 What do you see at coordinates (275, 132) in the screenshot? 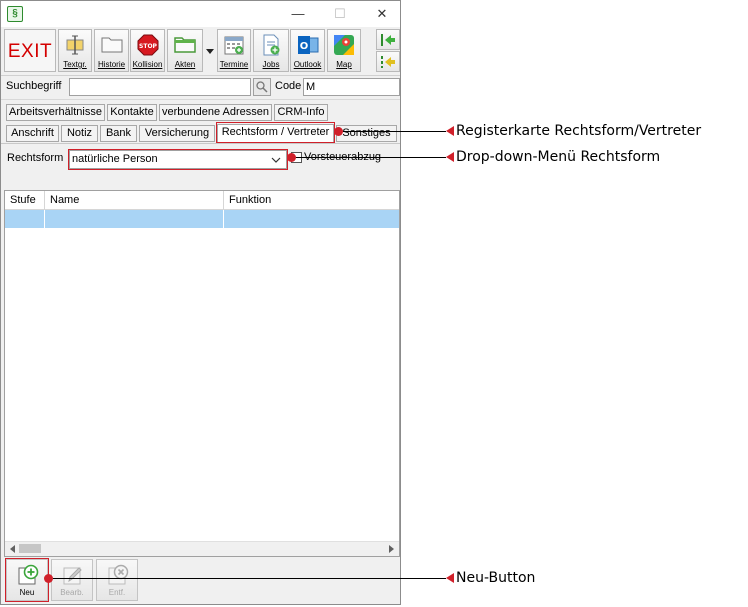
I see `tab-highlight` at bounding box center [275, 132].